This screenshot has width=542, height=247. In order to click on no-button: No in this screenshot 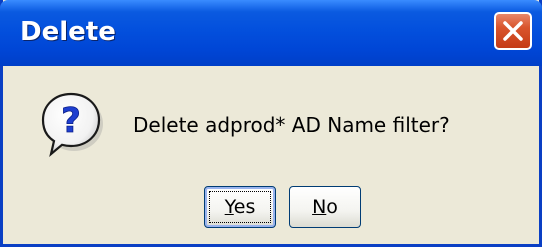, I will do `click(325, 207)`.